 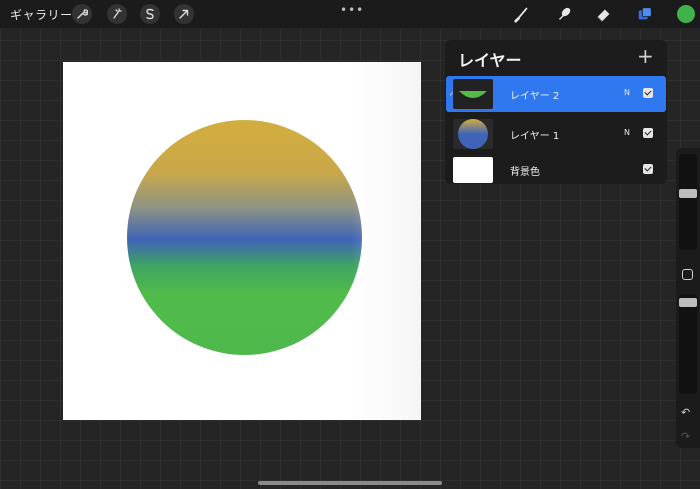 I want to click on layer-name: レイヤー 1, so click(x=535, y=136).